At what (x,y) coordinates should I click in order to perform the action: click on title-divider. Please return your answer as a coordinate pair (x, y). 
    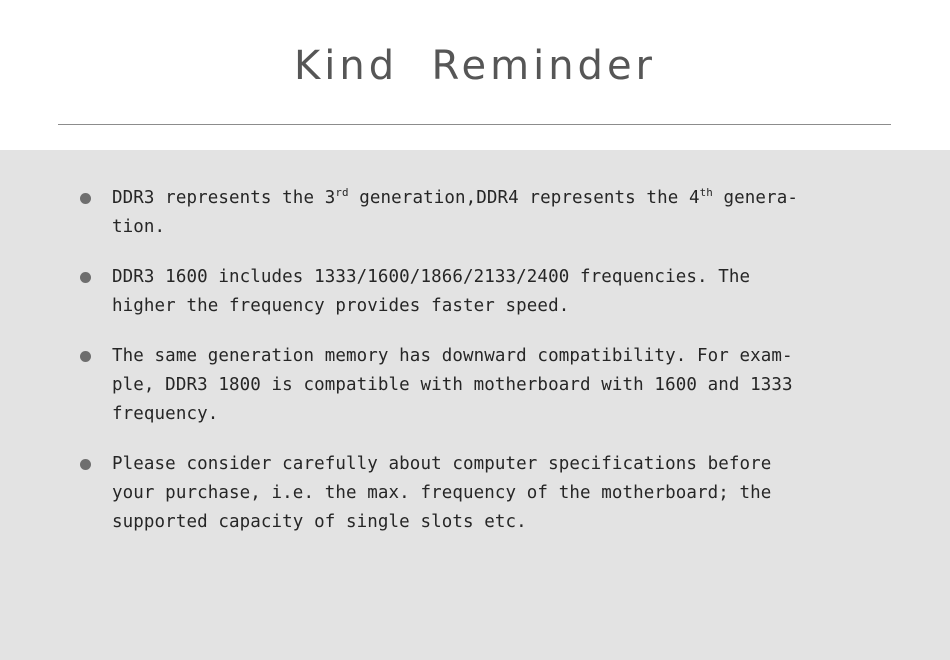
    Looking at the image, I should click on (474, 124).